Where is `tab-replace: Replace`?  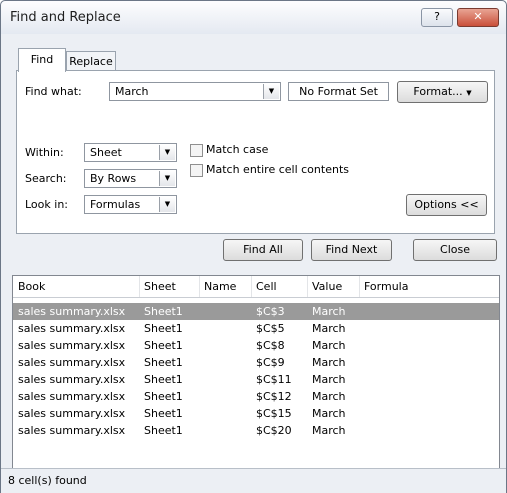 tab-replace: Replace is located at coordinates (91, 61).